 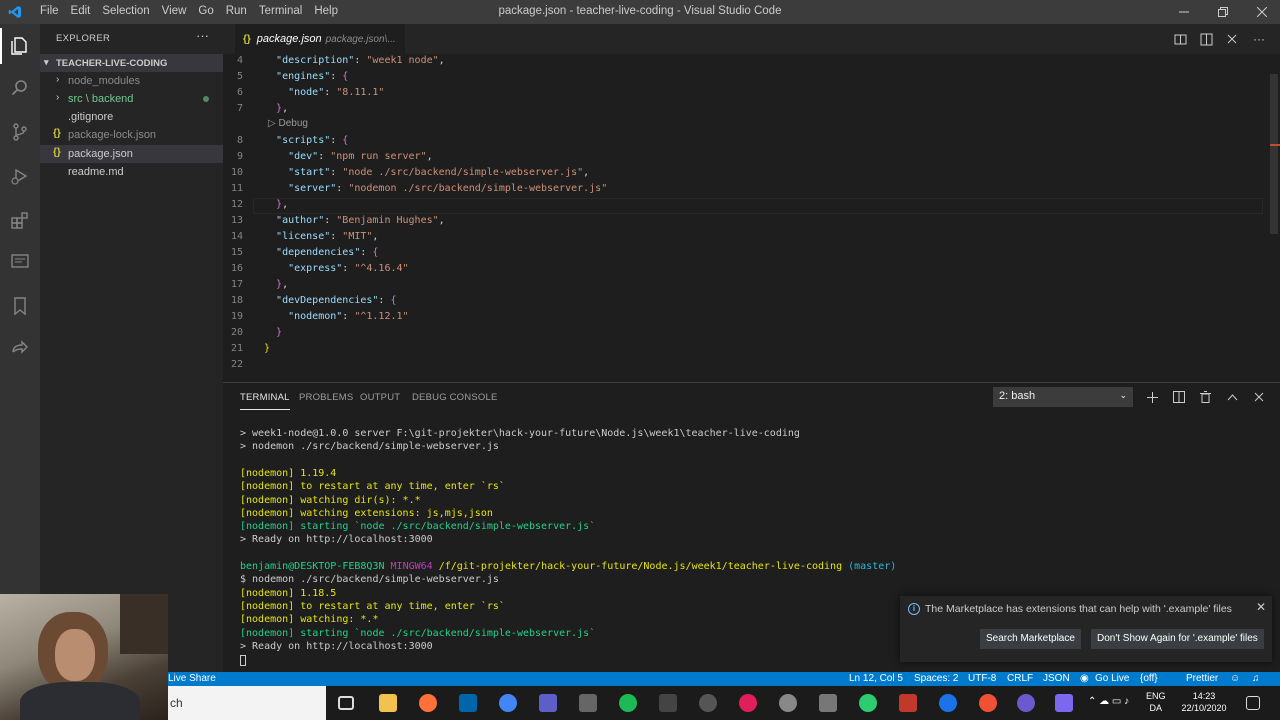 I want to click on status-eol: CRLF, so click(x=1020, y=678).